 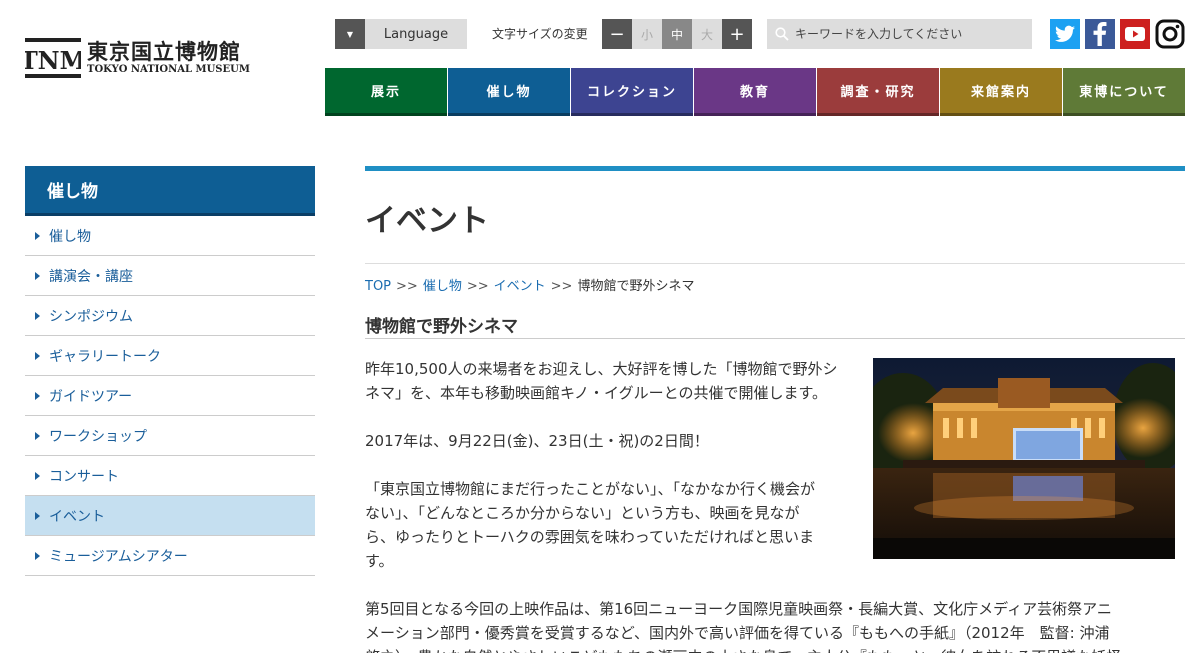 I want to click on sidebar-item-symposium: シンポジウム, so click(x=170, y=316).